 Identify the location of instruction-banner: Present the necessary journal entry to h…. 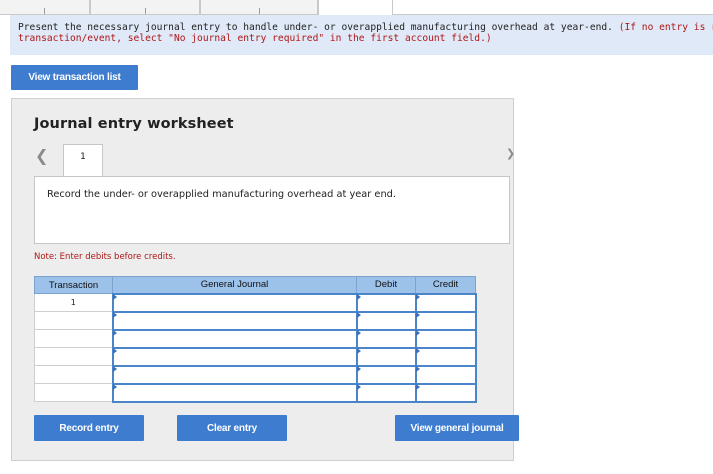
(361, 35).